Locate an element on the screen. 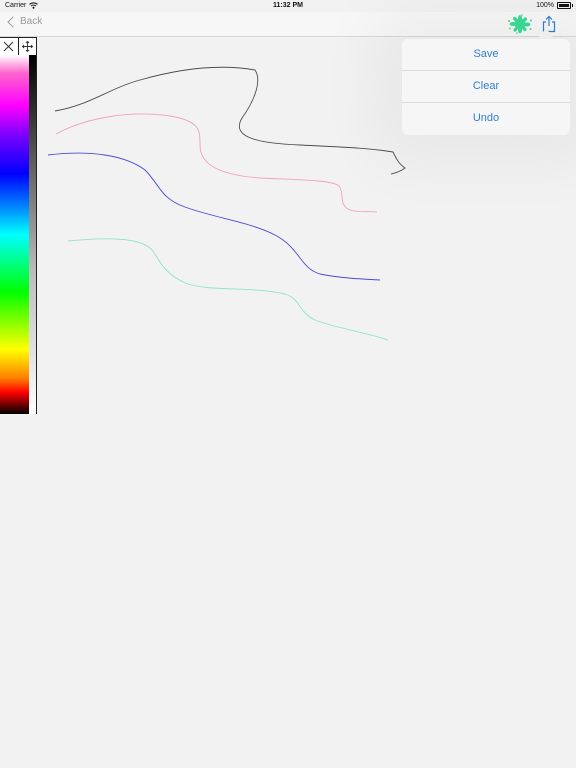 The height and width of the screenshot is (768, 576). palette-header is located at coordinates (18, 47).